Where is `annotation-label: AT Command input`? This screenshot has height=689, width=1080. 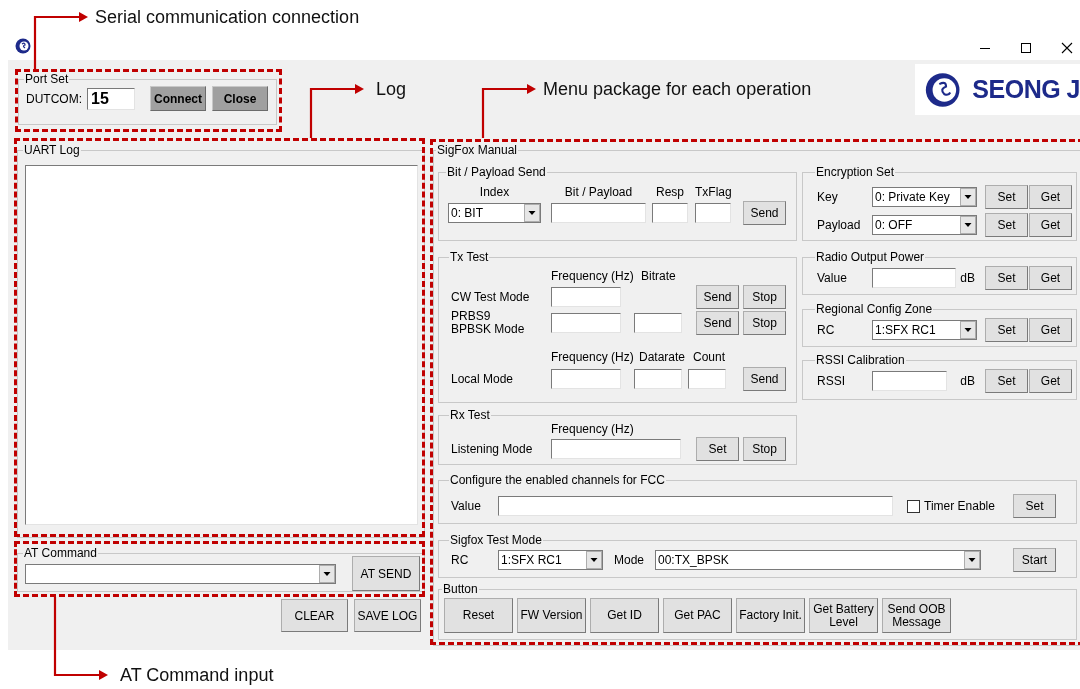
annotation-label: AT Command input is located at coordinates (197, 675).